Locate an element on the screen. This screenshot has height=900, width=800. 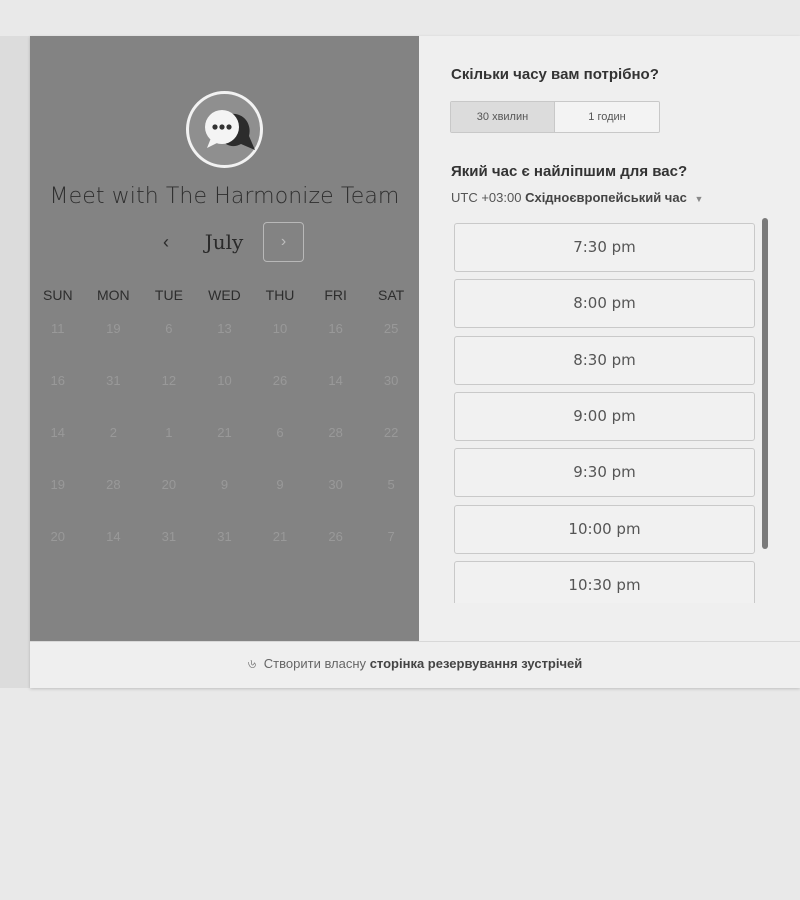
prev-month-button: ‹ is located at coordinates (166, 242).